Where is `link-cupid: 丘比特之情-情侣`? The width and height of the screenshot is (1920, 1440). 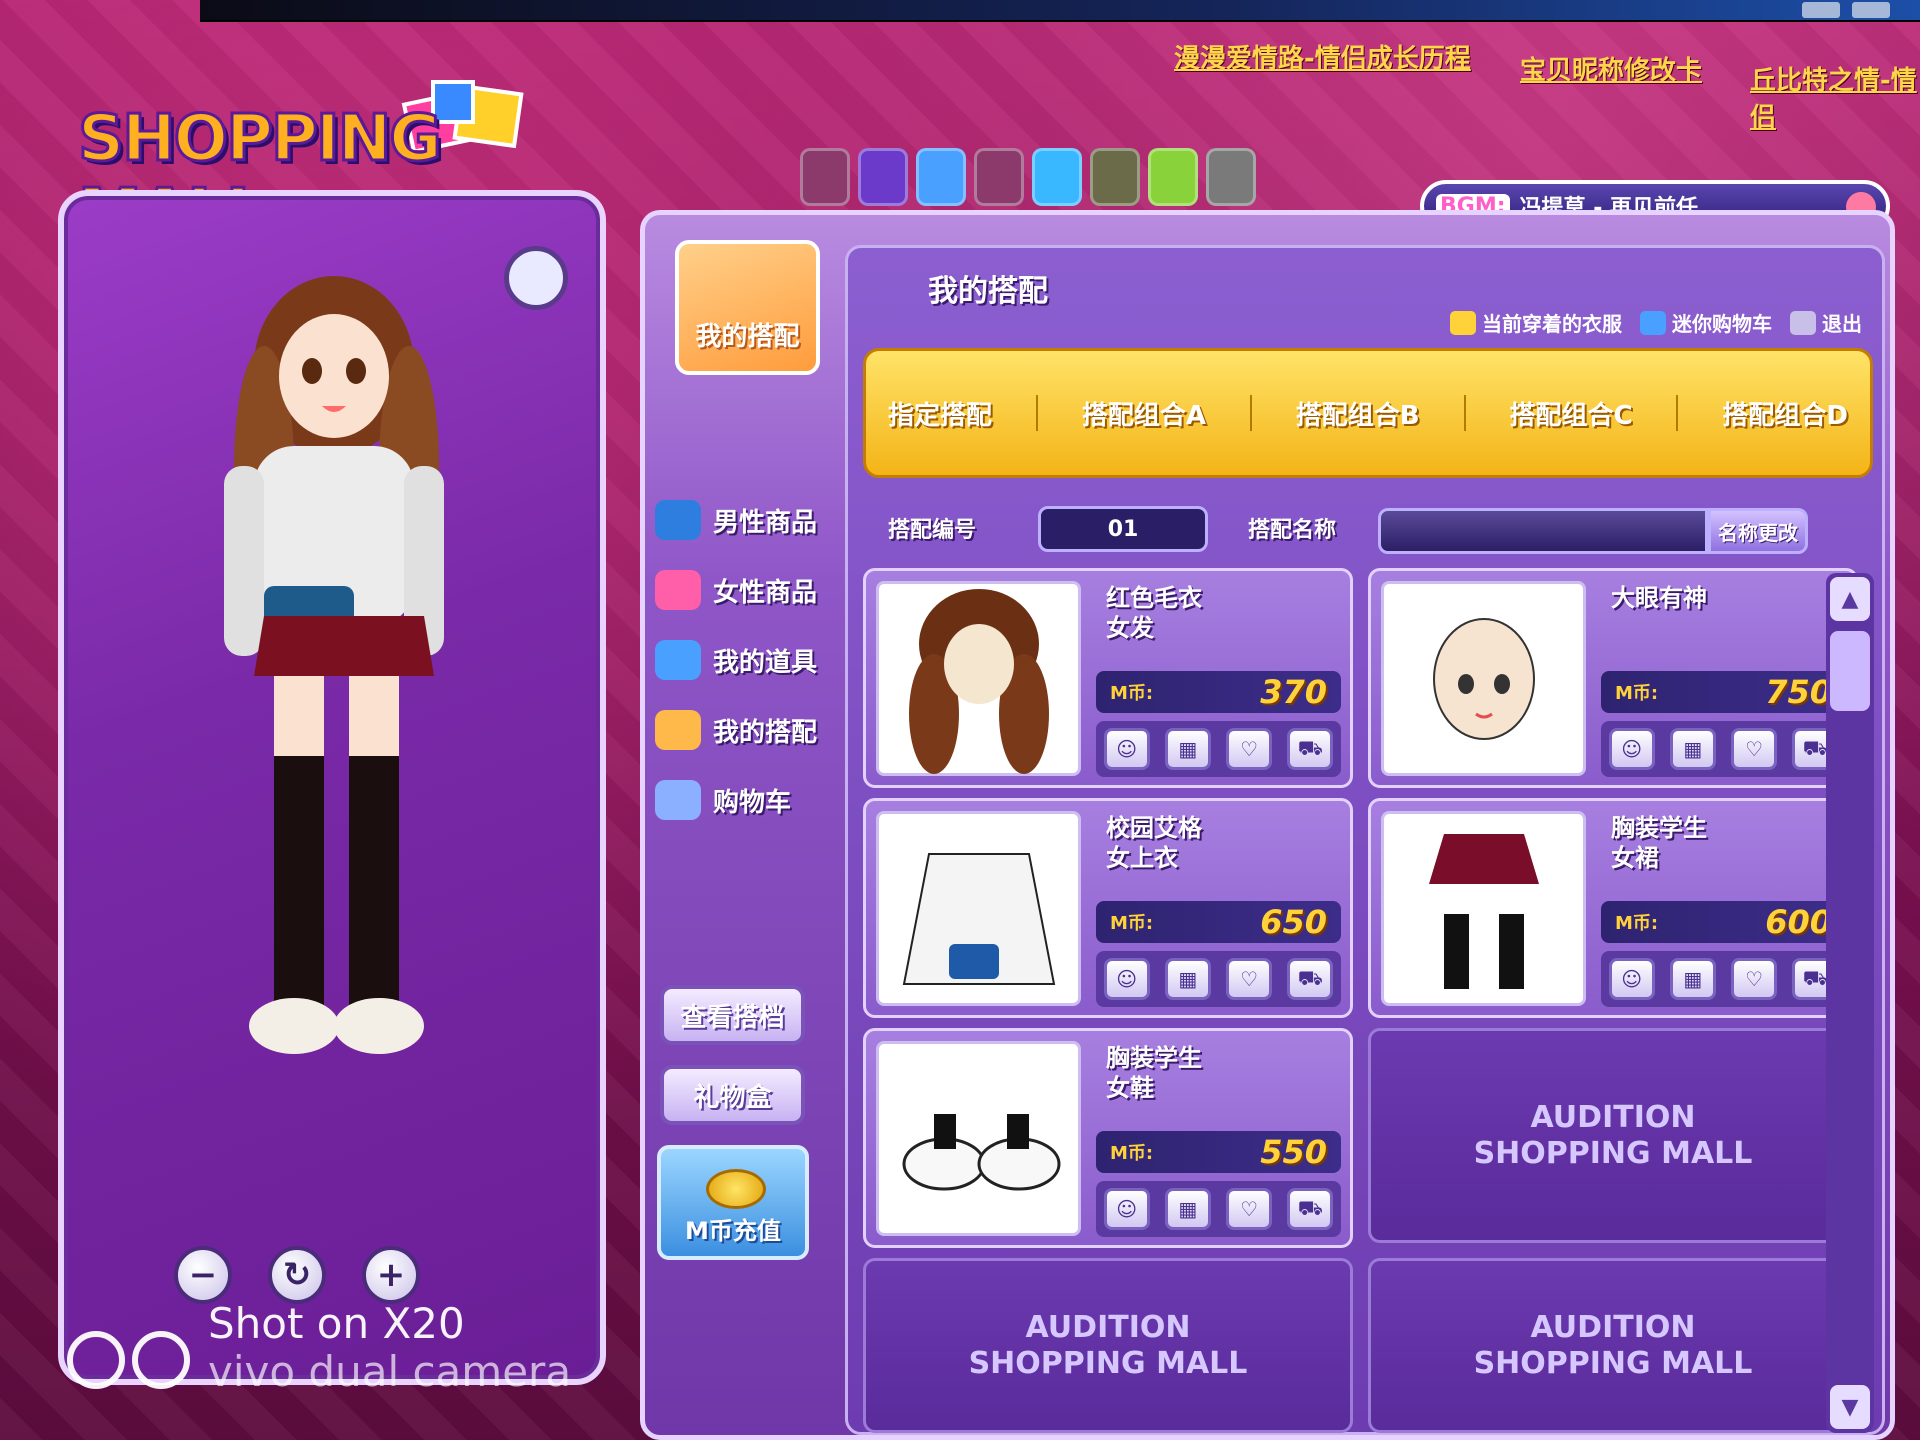
link-cupid: 丘比特之情-情侣 is located at coordinates (1835, 97).